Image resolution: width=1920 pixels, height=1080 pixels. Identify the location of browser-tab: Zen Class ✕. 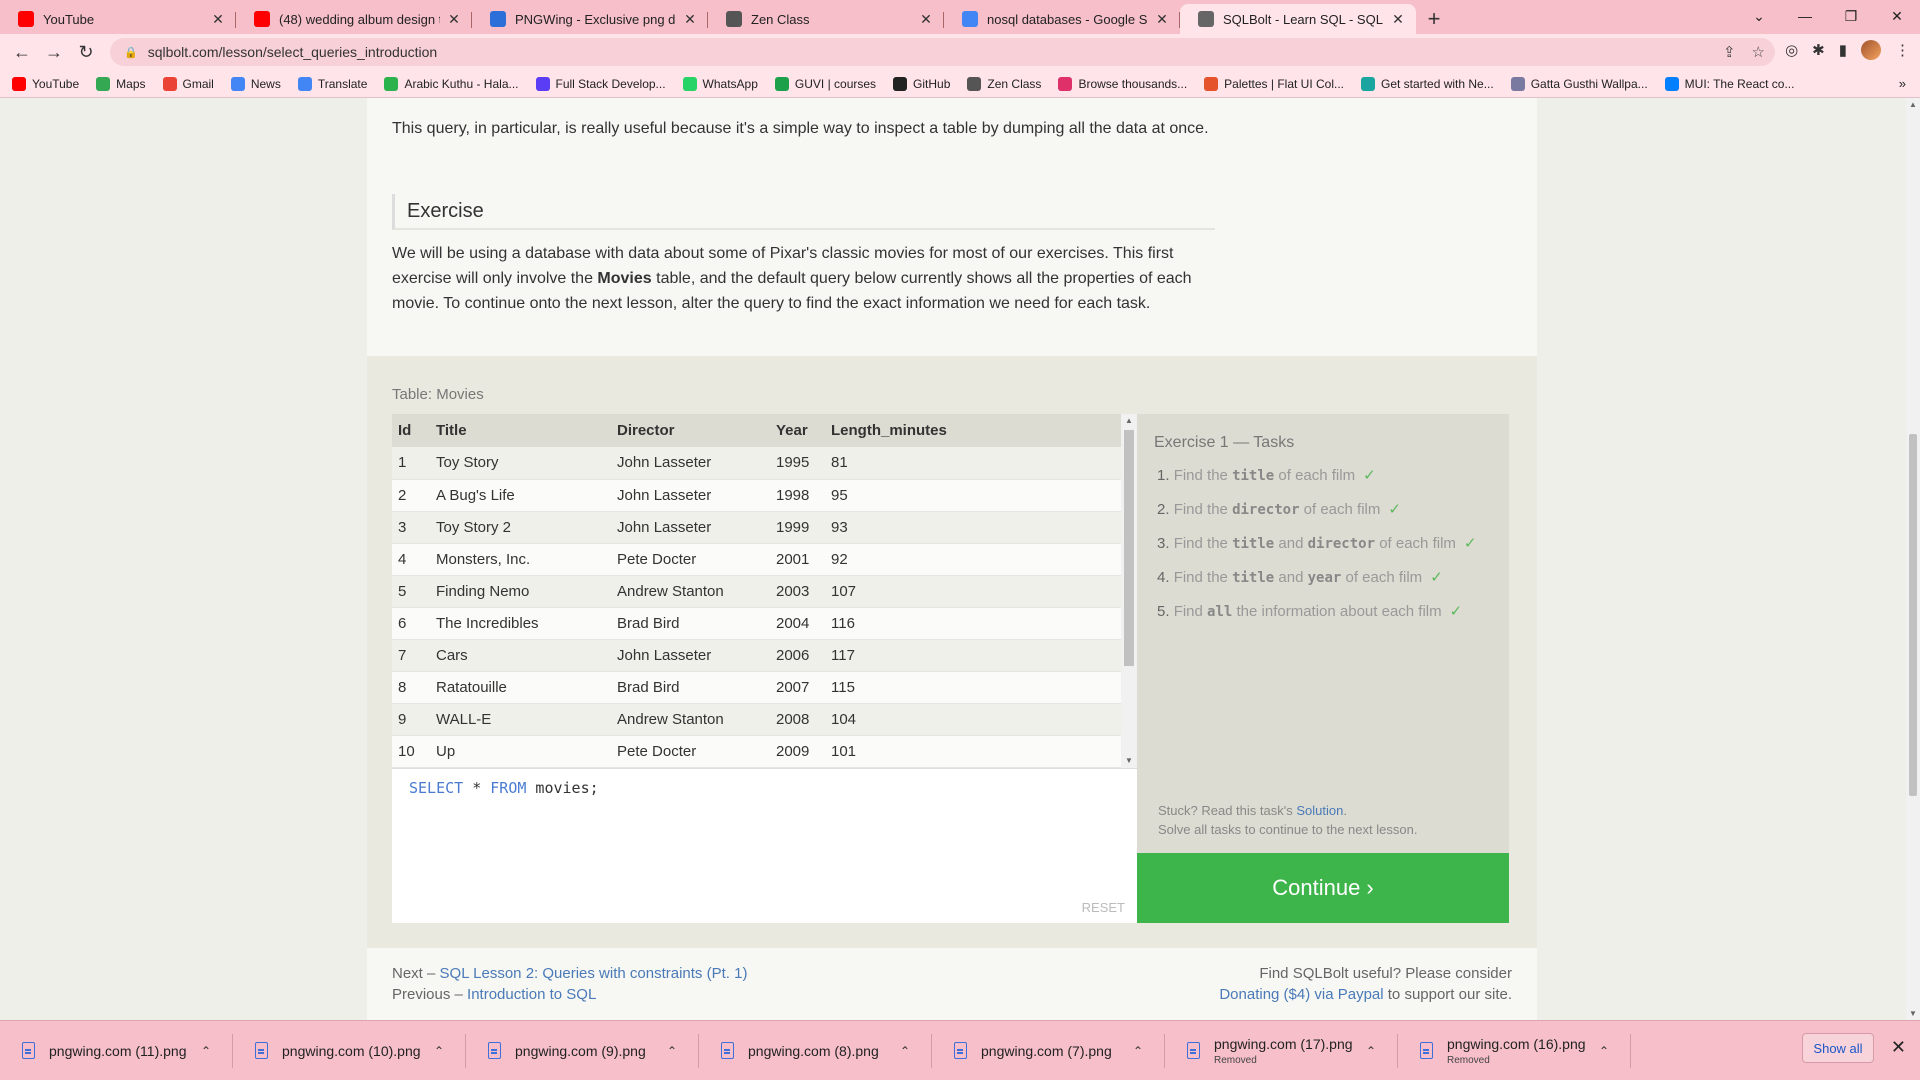
(826, 19).